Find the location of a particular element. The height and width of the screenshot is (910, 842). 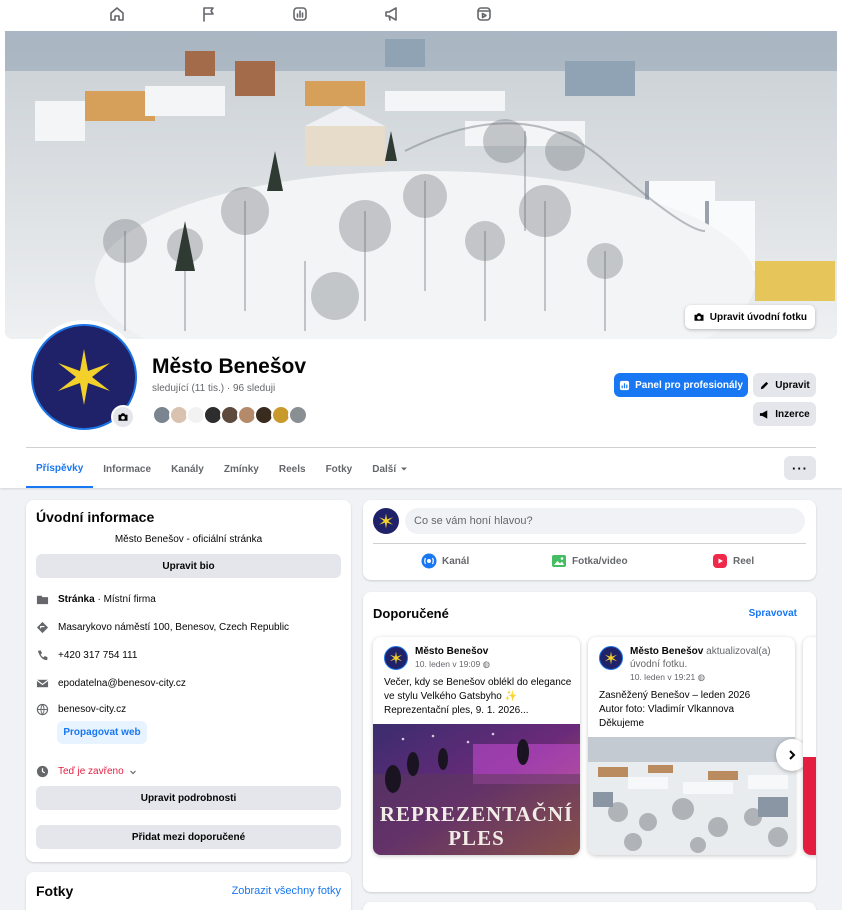

photos-title: Fotky is located at coordinates (55, 891).